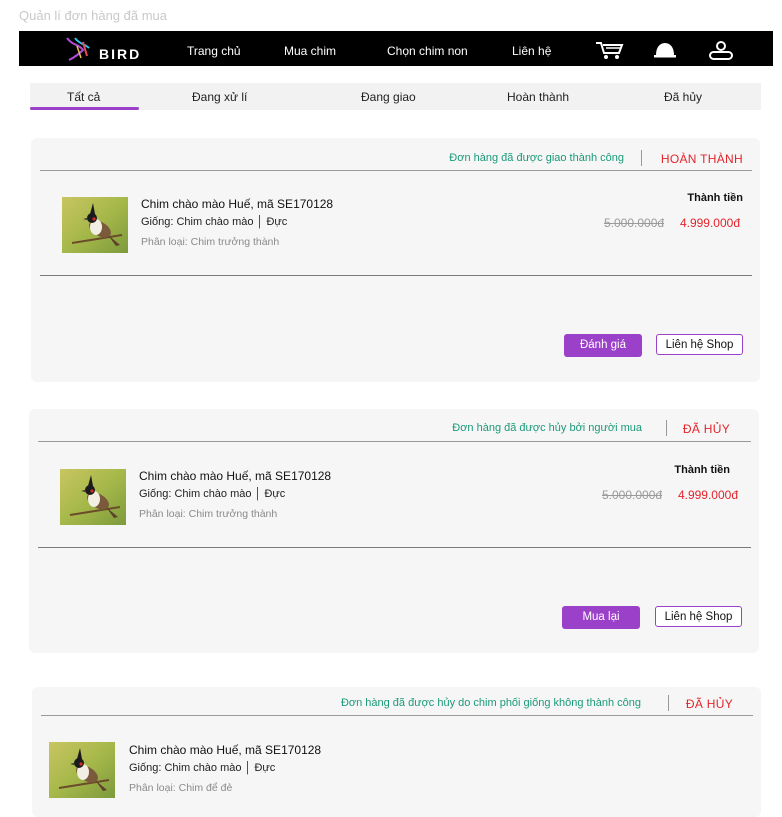  I want to click on buy-again-button: Mua lại, so click(601, 617).